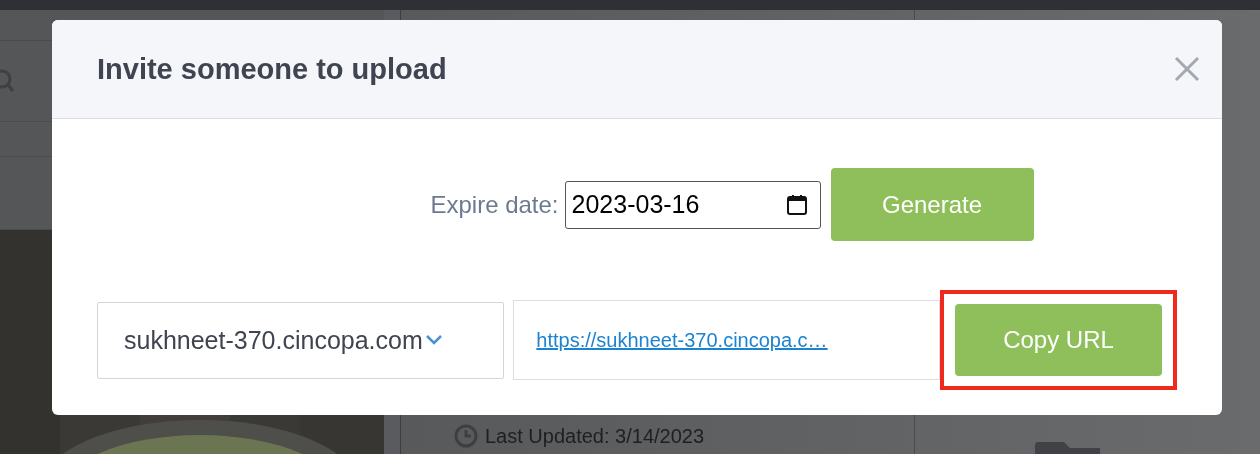 This screenshot has width=1260, height=454. Describe the element at coordinates (1187, 69) in the screenshot. I see `close-icon` at that location.